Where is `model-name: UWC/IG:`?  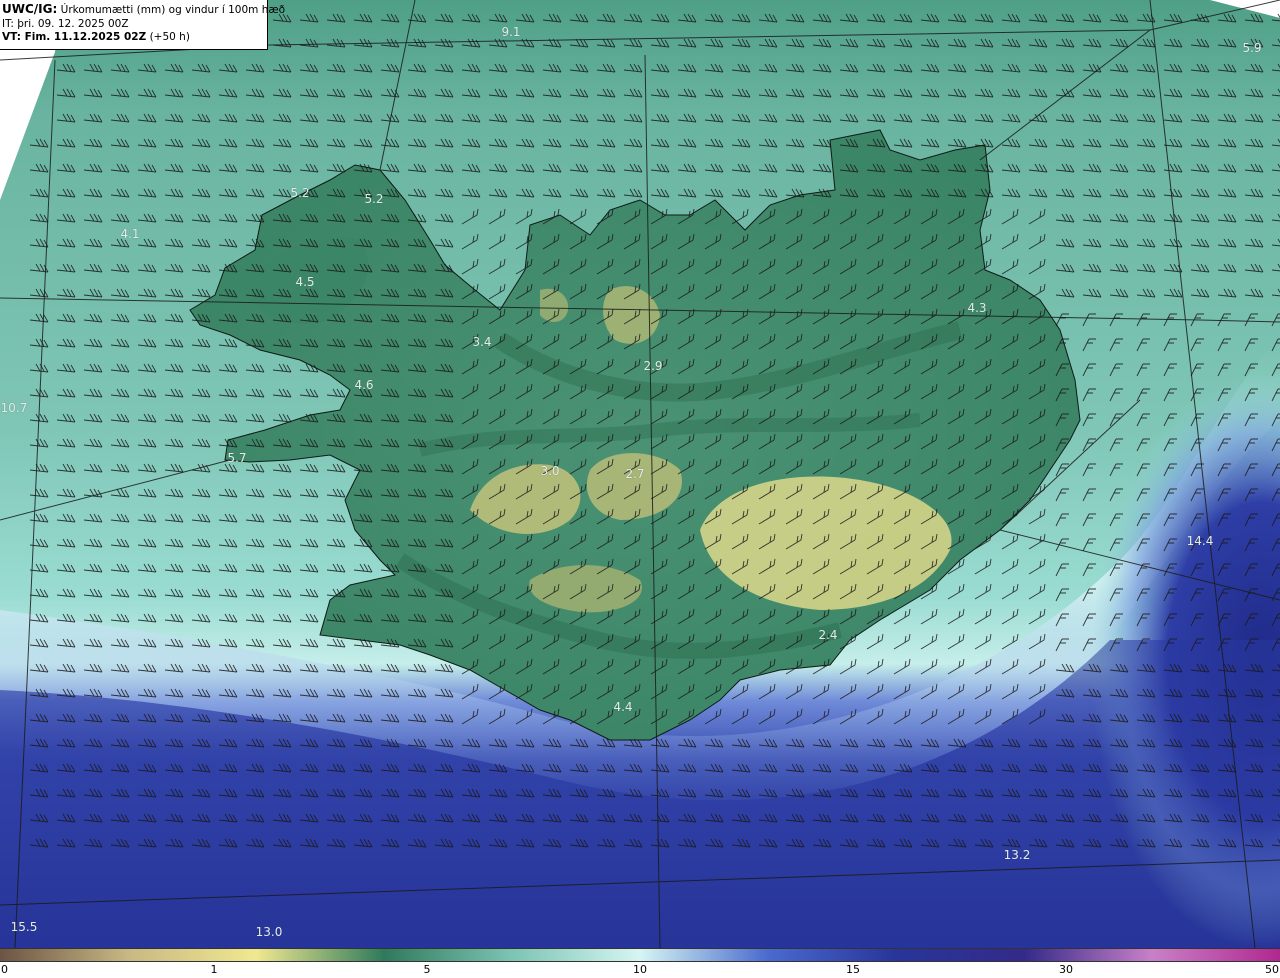
model-name: UWC/IG: is located at coordinates (30, 9).